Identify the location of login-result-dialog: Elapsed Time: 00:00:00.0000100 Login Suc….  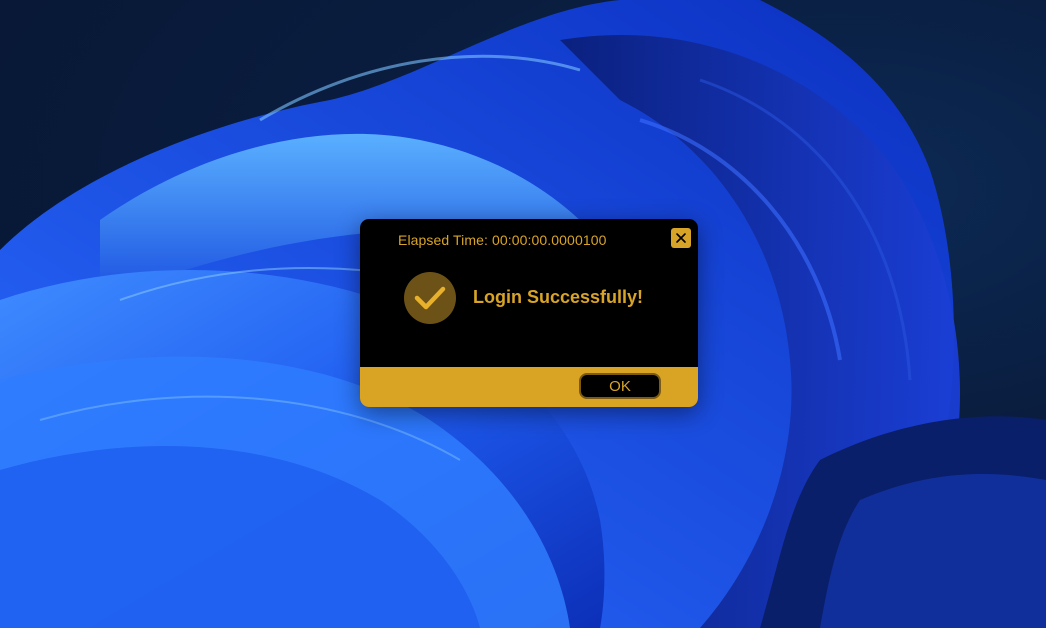
(529, 313).